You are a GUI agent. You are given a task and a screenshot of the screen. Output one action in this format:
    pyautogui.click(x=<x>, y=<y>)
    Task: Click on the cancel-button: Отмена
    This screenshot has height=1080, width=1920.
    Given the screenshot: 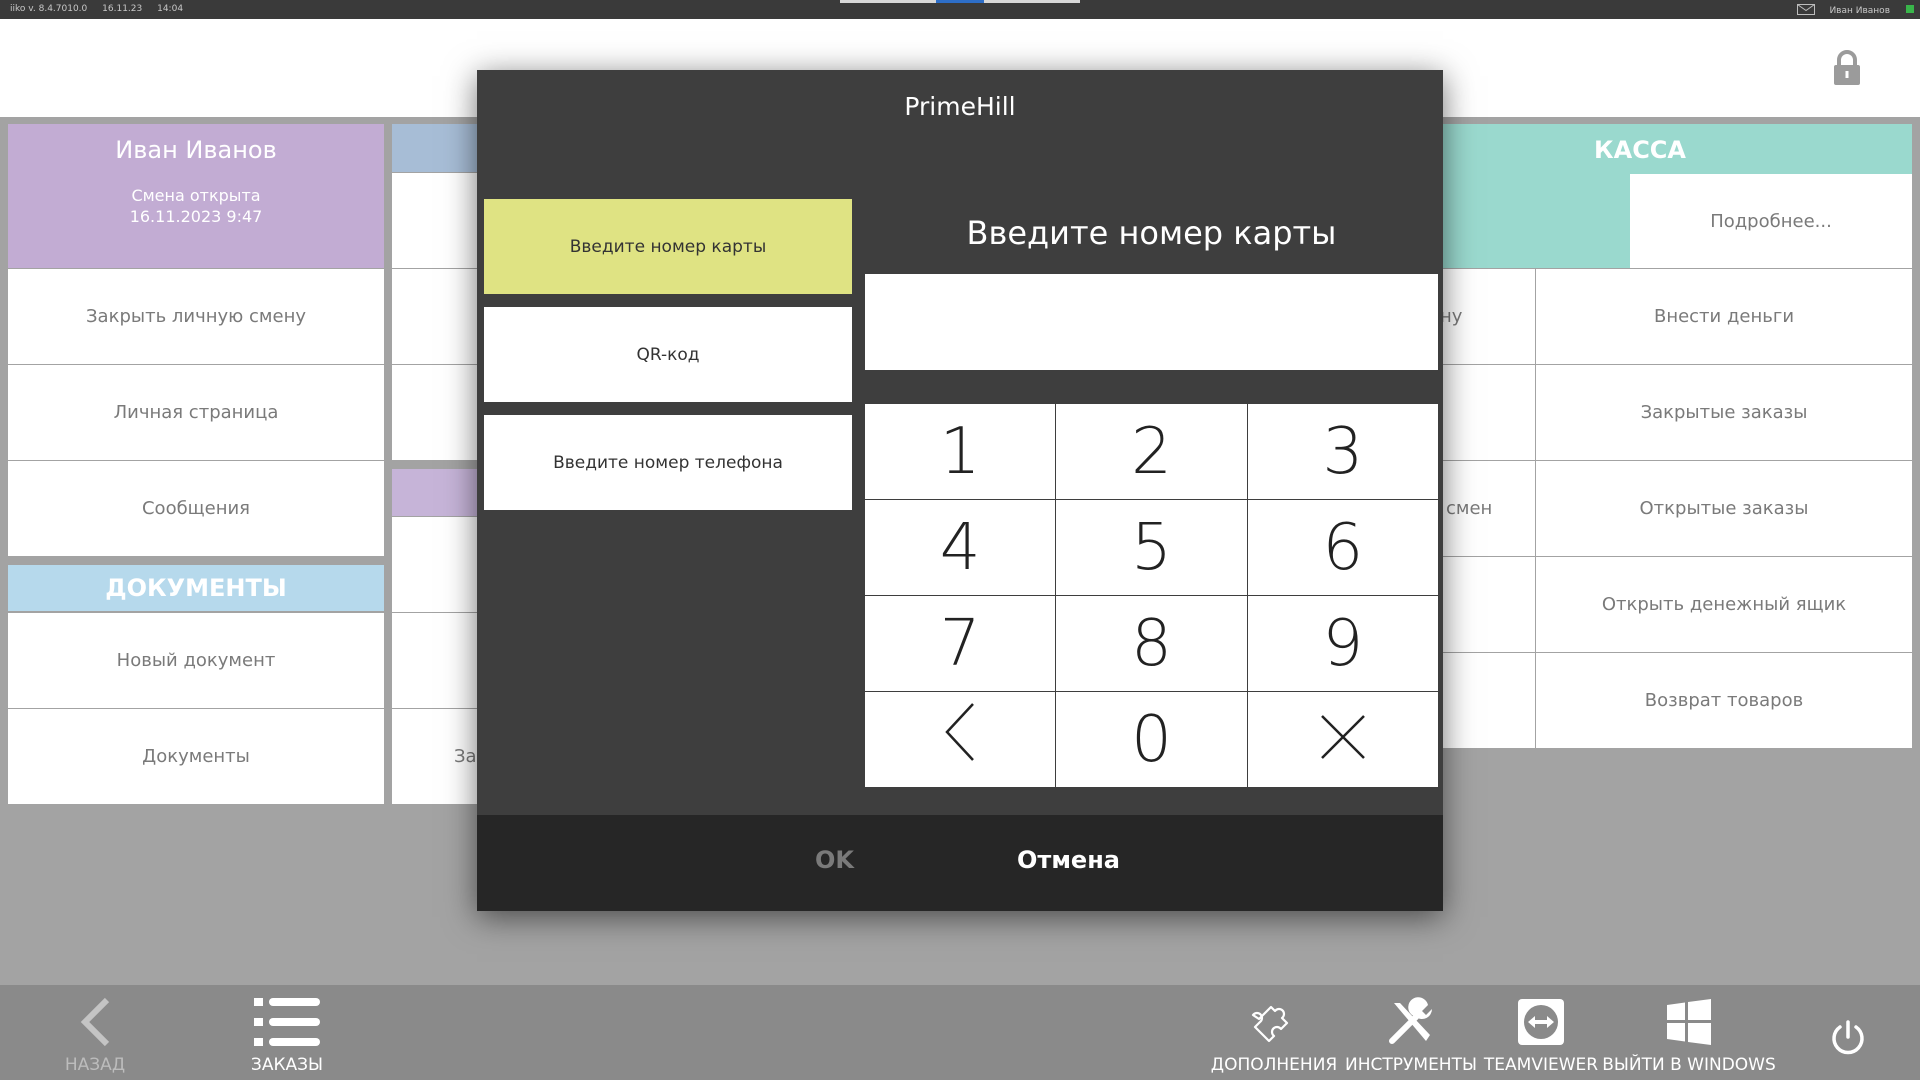 What is the action you would take?
    pyautogui.click(x=1068, y=860)
    